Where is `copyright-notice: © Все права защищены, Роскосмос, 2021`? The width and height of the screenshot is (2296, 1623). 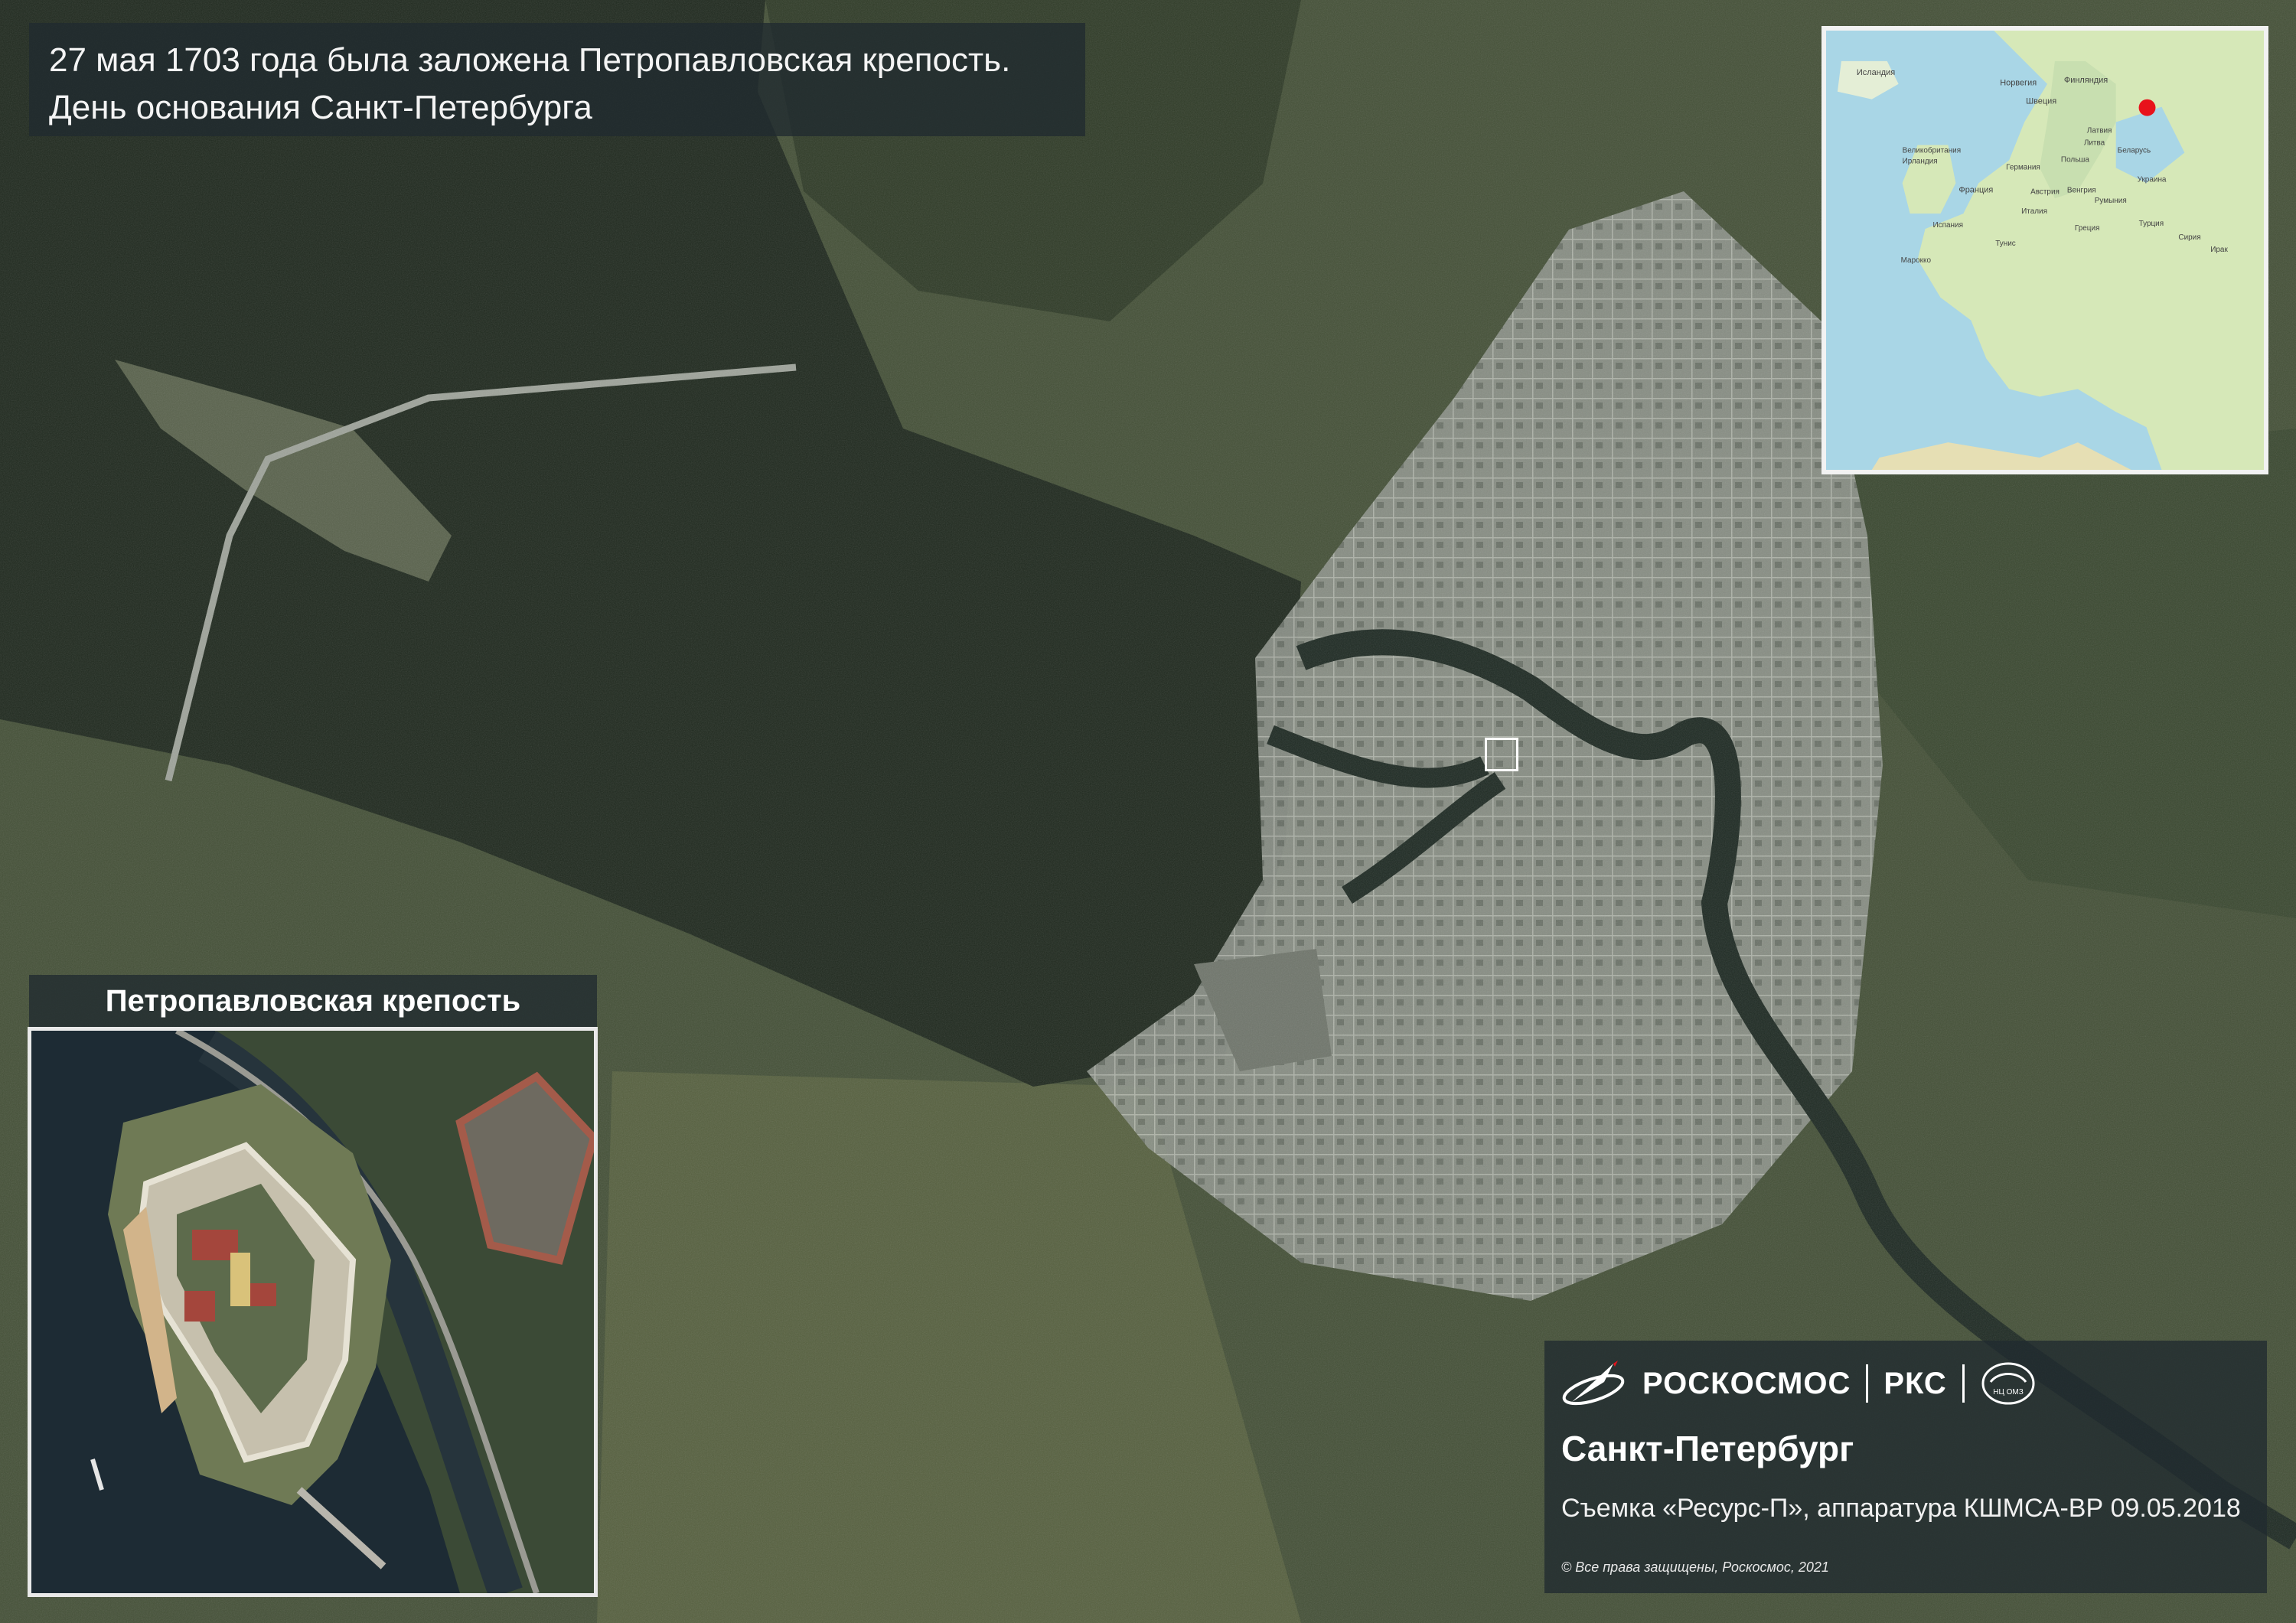 copyright-notice: © Все права защищены, Роскосмос, 2021 is located at coordinates (1695, 1567).